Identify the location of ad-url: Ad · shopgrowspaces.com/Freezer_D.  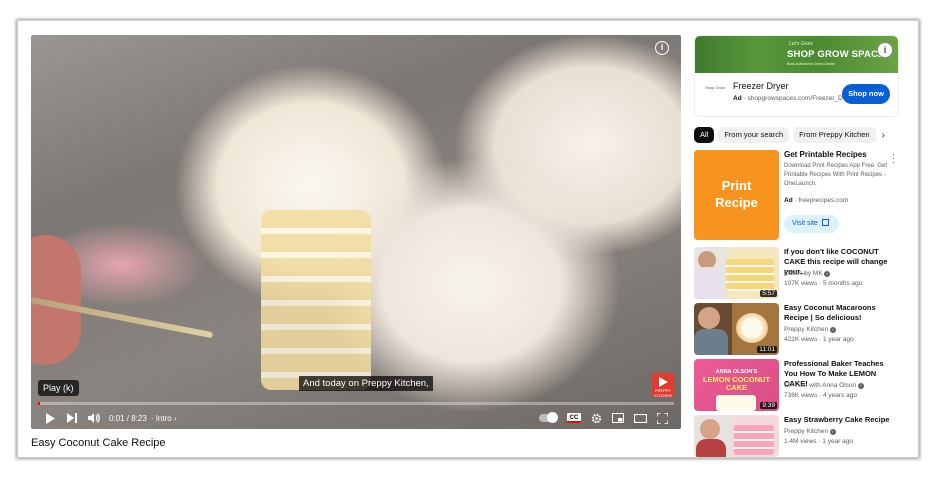
(788, 98).